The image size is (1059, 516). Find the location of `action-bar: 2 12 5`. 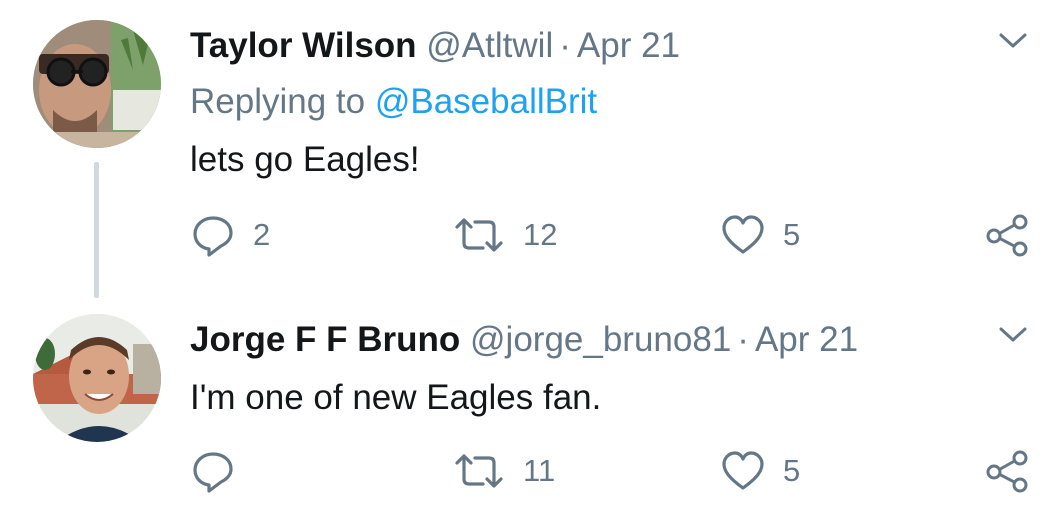

action-bar: 2 12 5 is located at coordinates (529, 235).